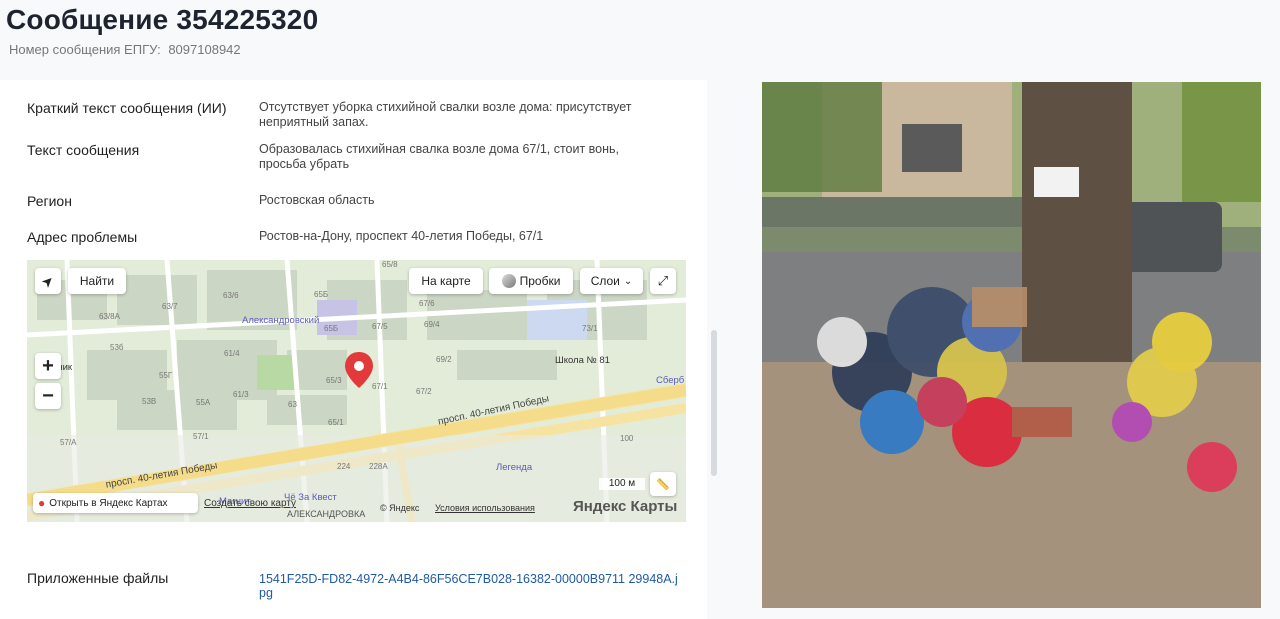 Image resolution: width=1280 pixels, height=619 pixels. What do you see at coordinates (82, 237) in the screenshot?
I see `field-label: Адрес проблемы` at bounding box center [82, 237].